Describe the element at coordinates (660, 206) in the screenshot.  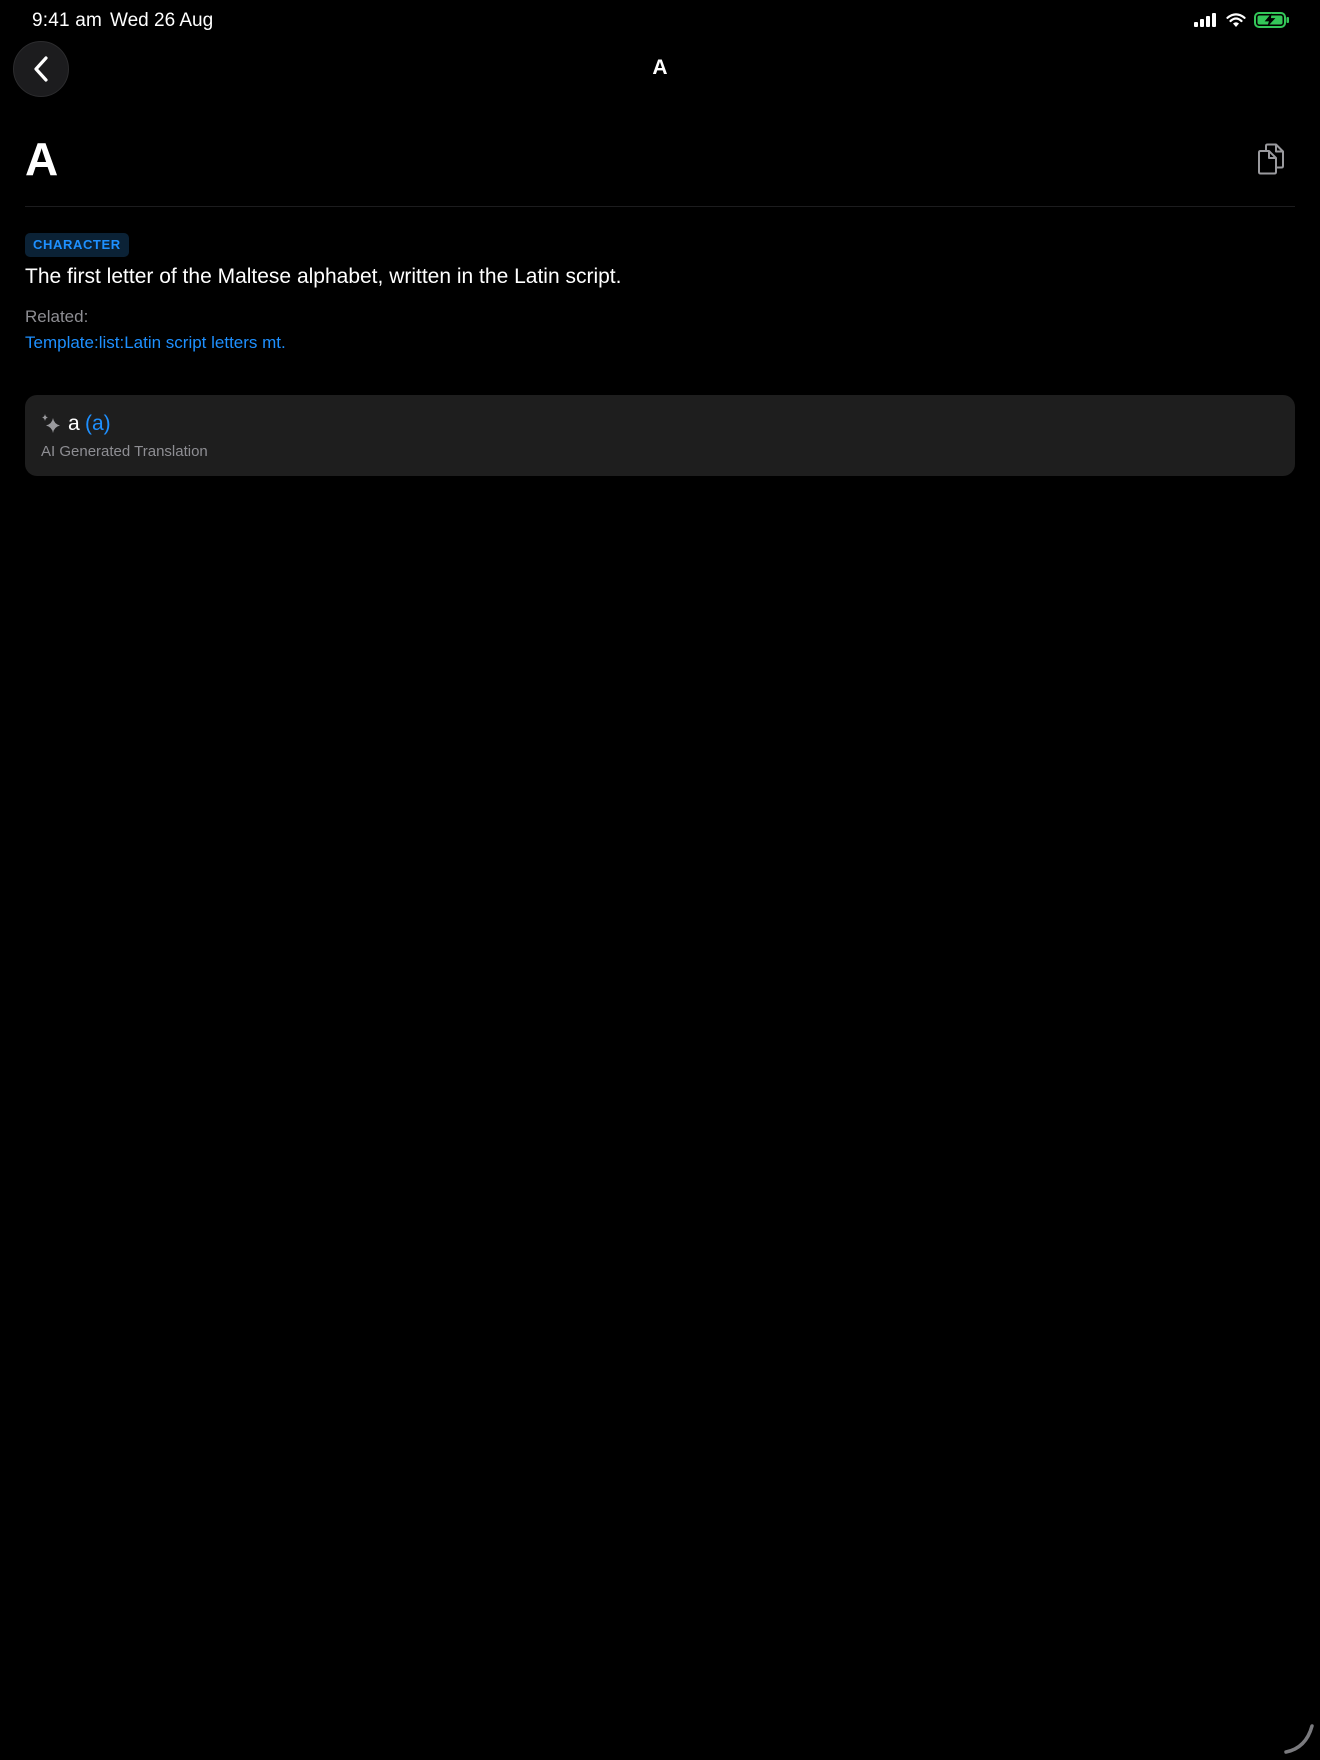
I see `header-divider` at that location.